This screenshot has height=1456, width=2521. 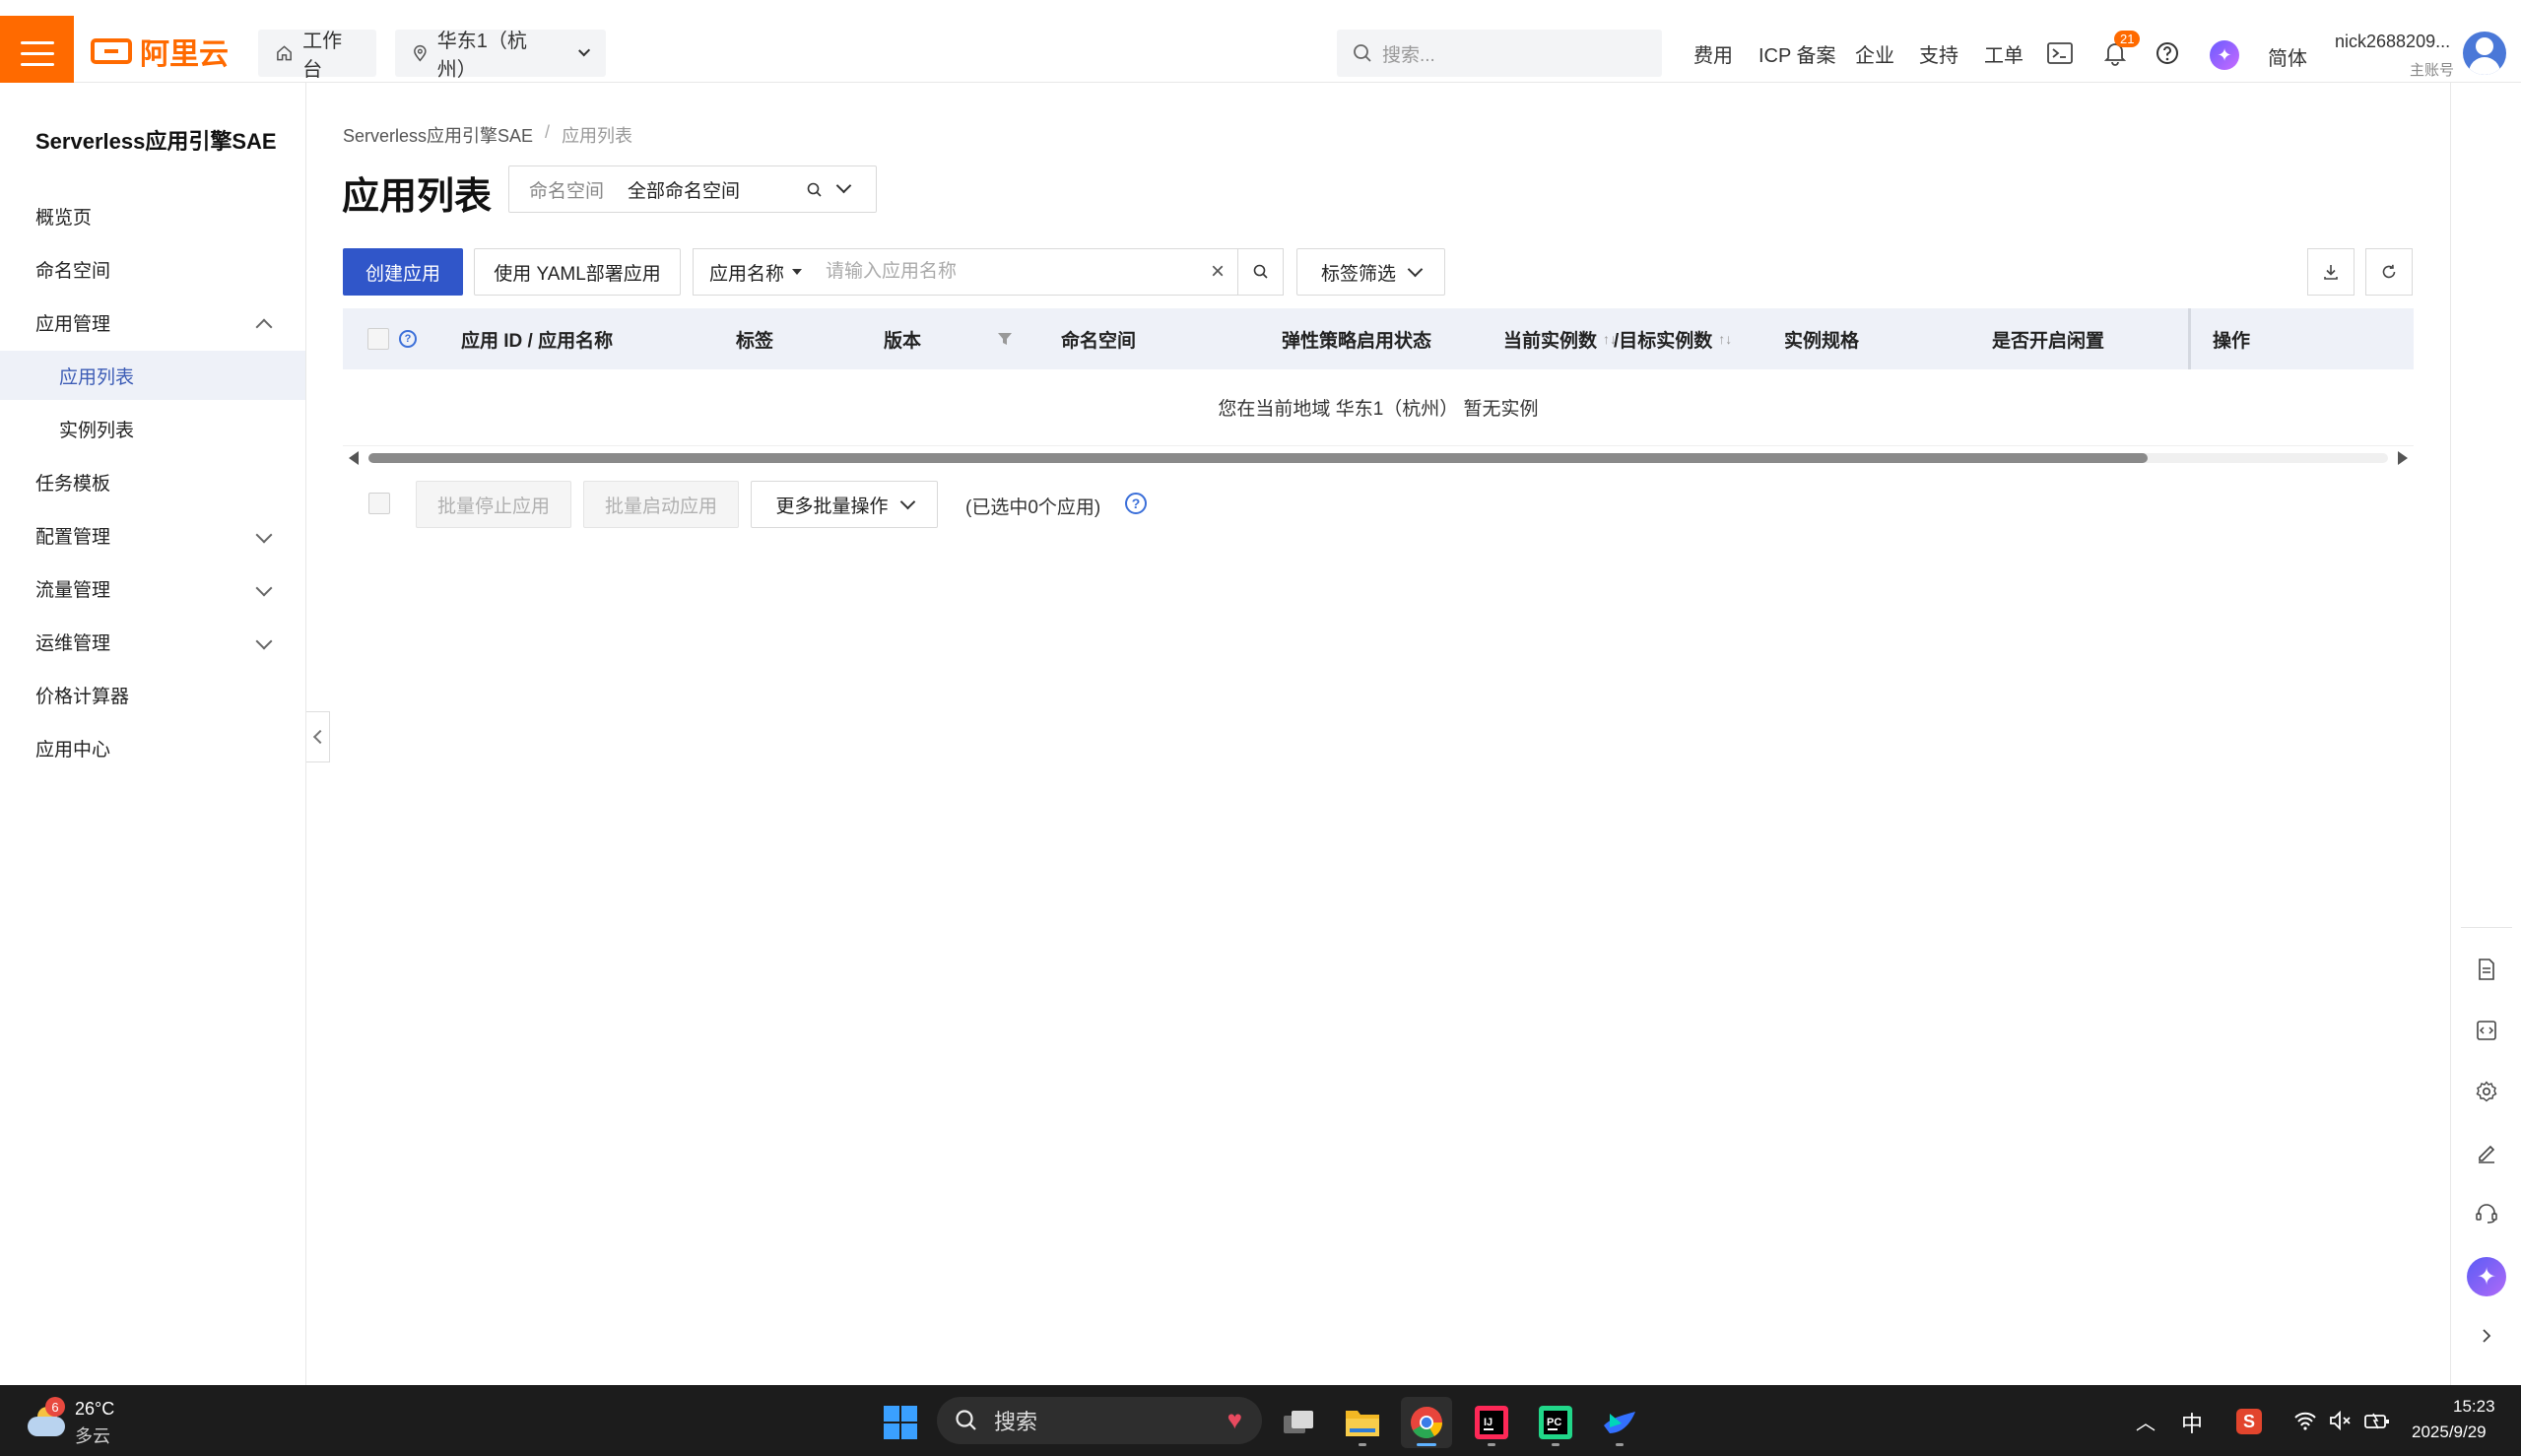 I want to click on batch-select-checkbox, so click(x=379, y=503).